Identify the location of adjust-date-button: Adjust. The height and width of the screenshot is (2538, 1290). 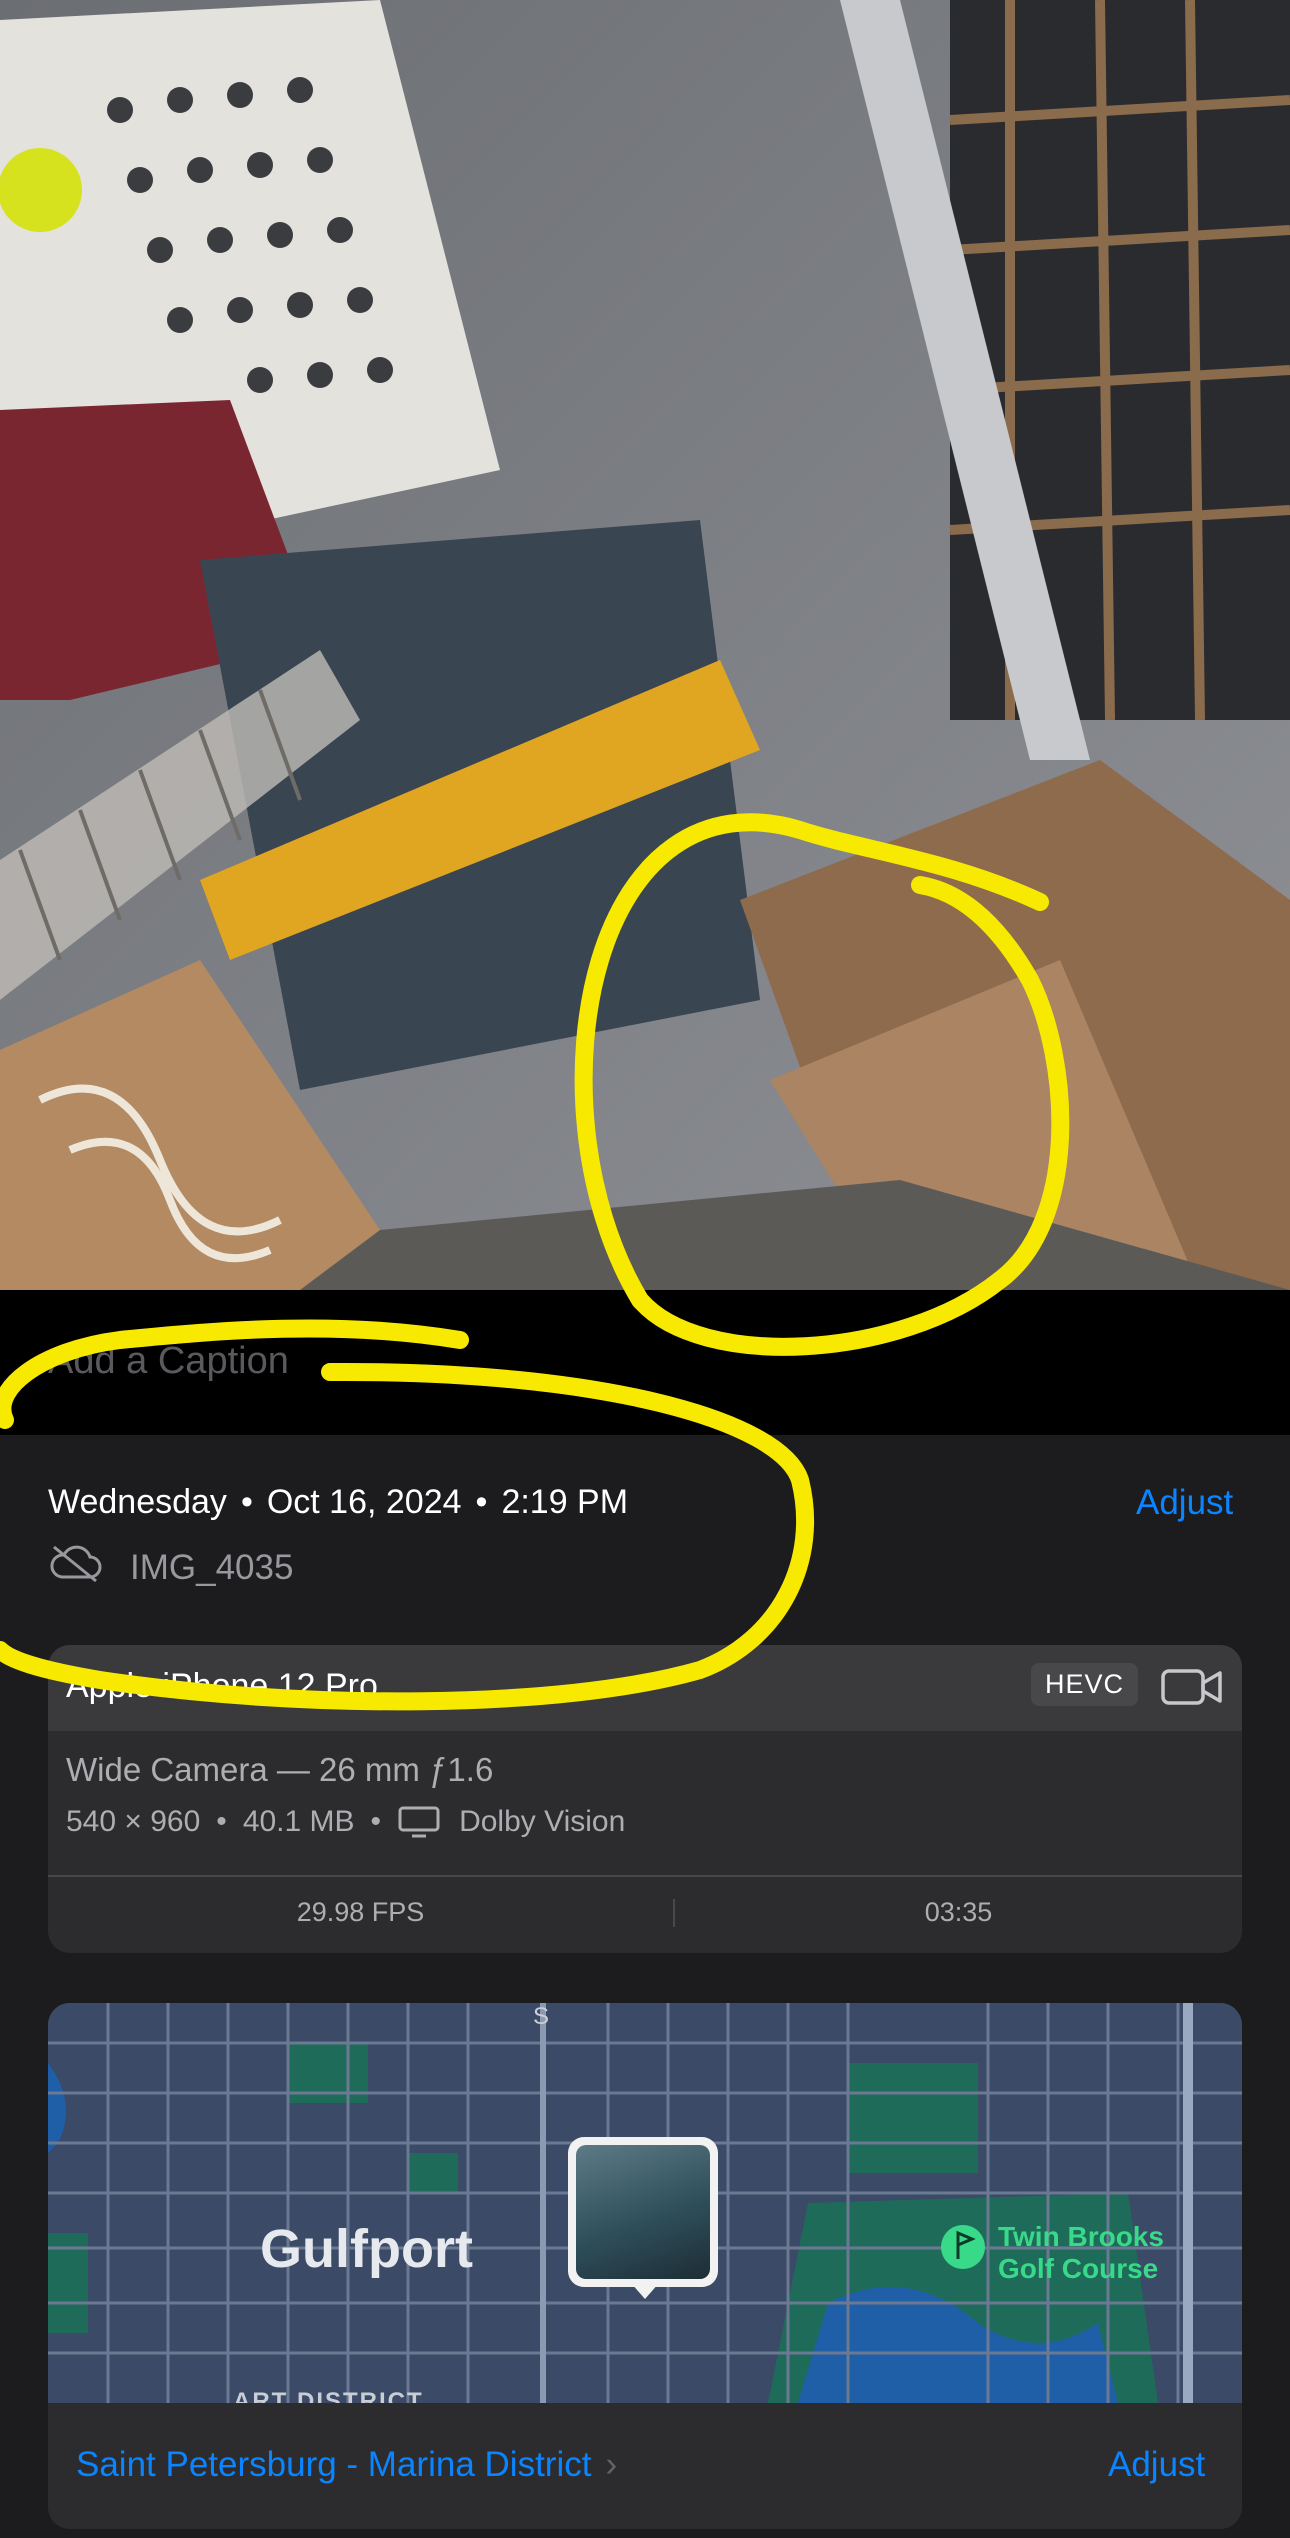
(1184, 1503).